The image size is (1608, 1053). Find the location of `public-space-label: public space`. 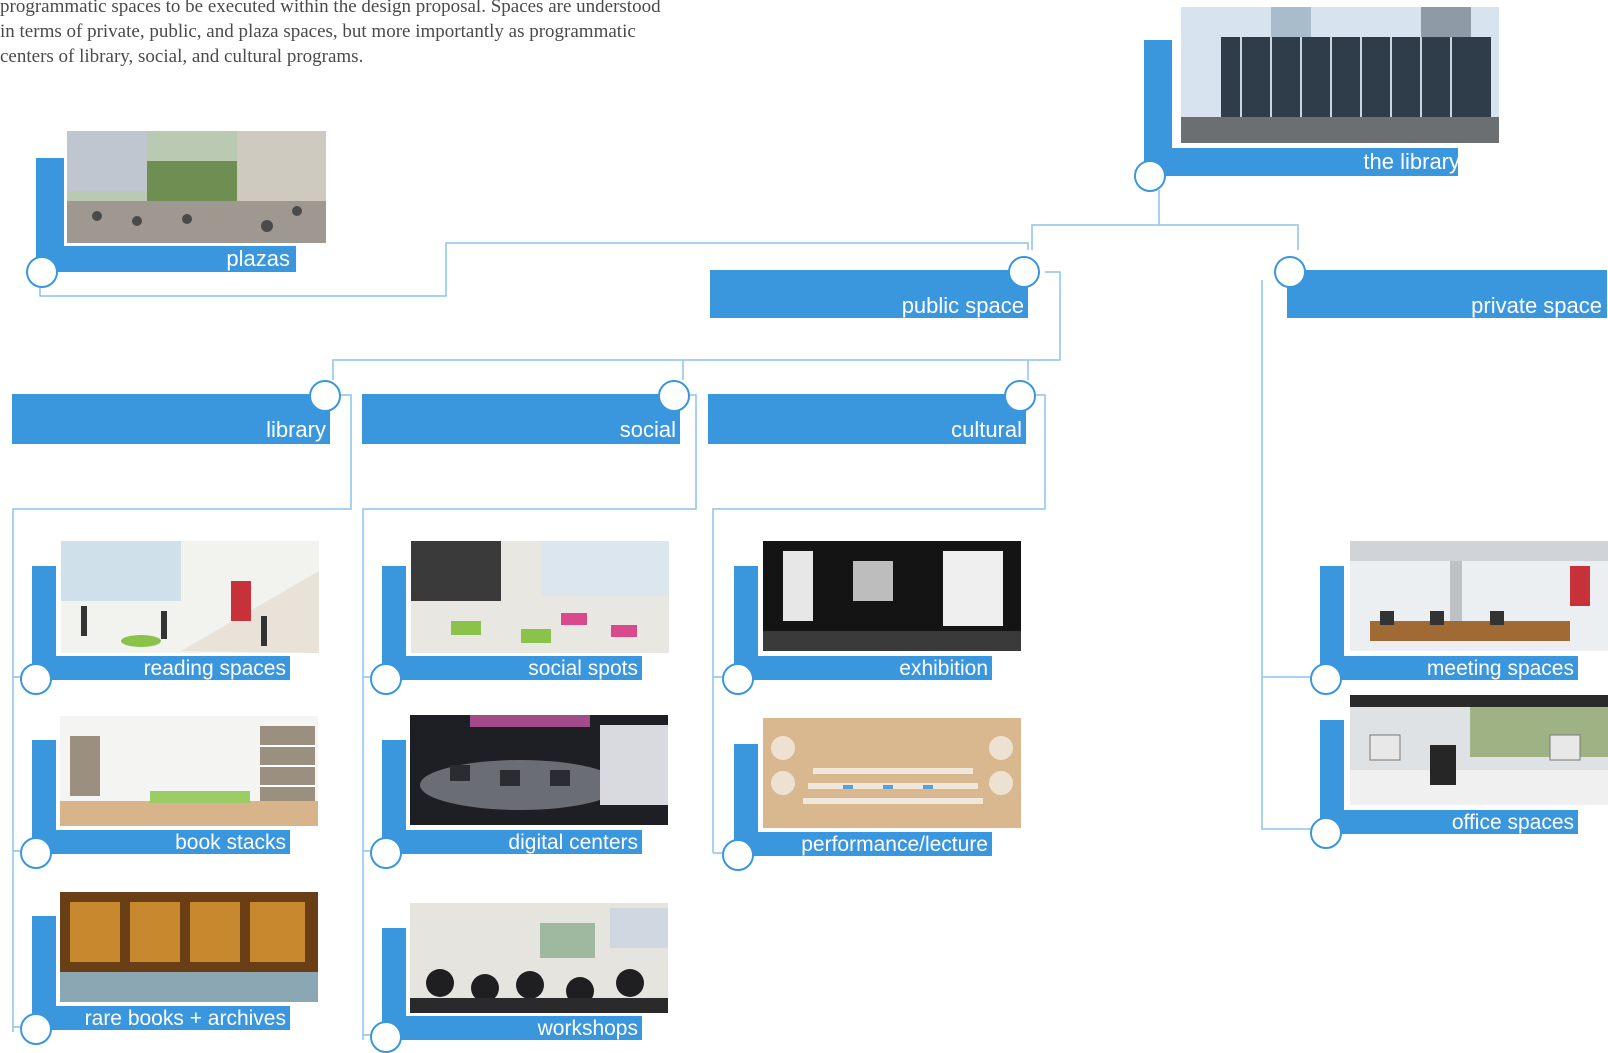

public-space-label: public space is located at coordinates (962, 305).